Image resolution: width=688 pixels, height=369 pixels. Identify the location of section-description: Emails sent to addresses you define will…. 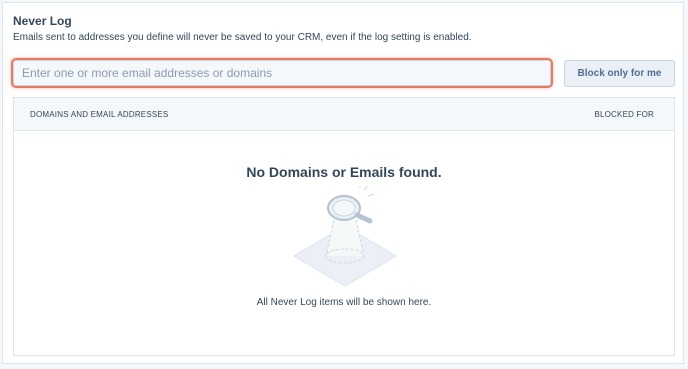
(242, 37).